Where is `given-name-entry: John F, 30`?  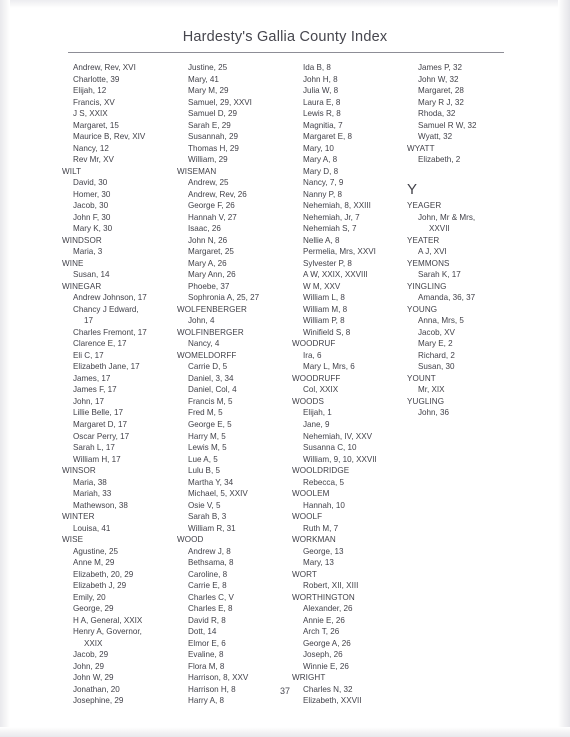 given-name-entry: John F, 30 is located at coordinates (92, 217).